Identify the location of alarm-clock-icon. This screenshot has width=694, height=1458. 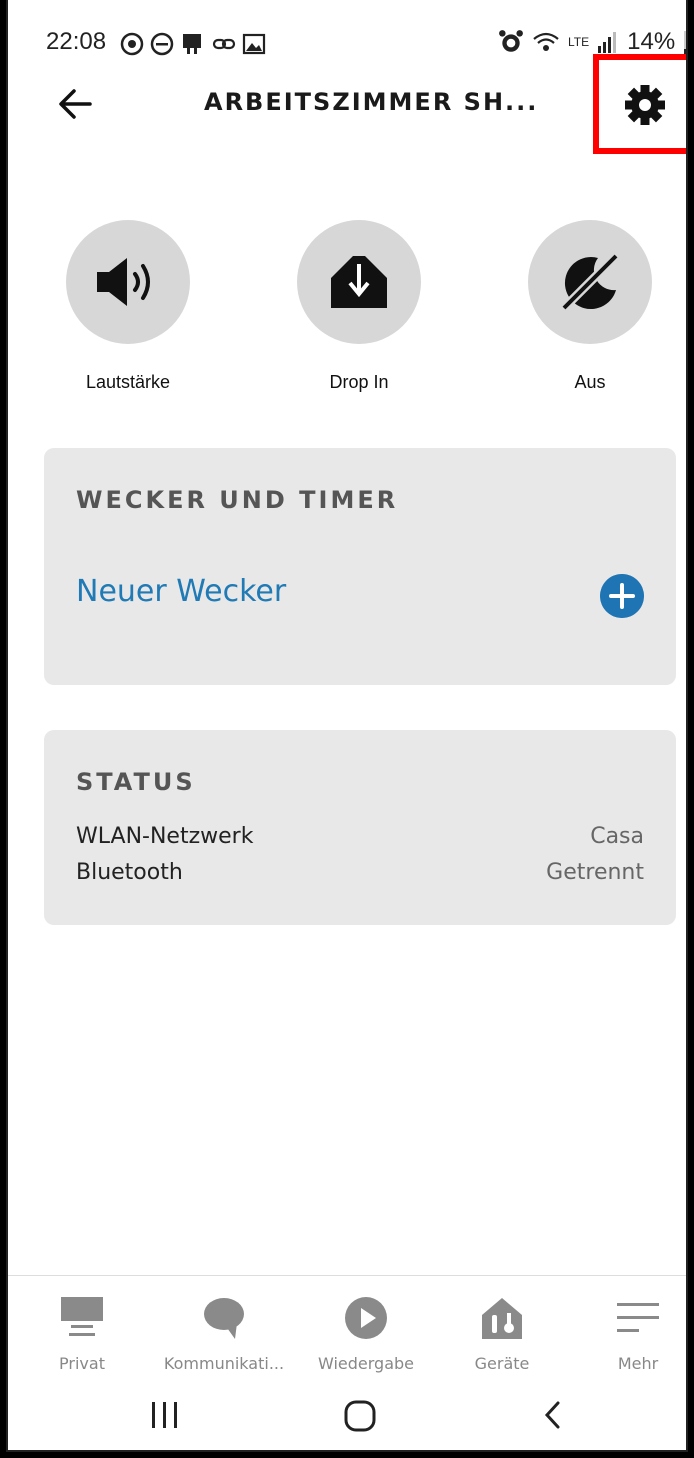
(511, 41).